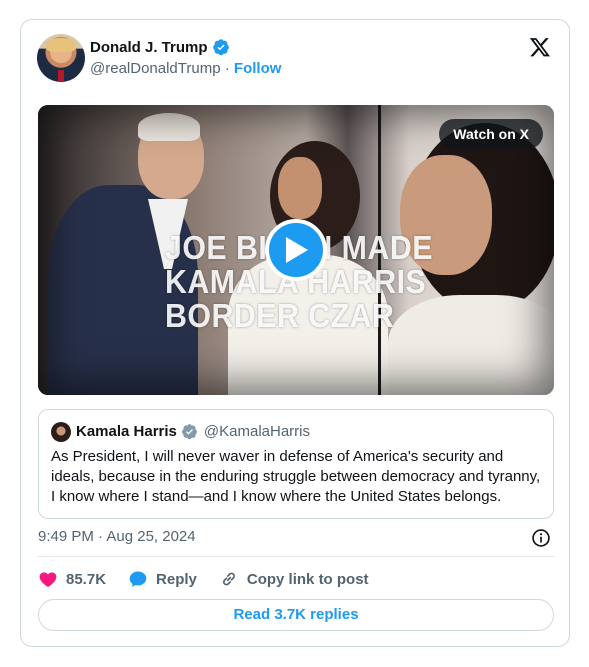  What do you see at coordinates (155, 68) in the screenshot?
I see `author-handle: @realDonaldTrump` at bounding box center [155, 68].